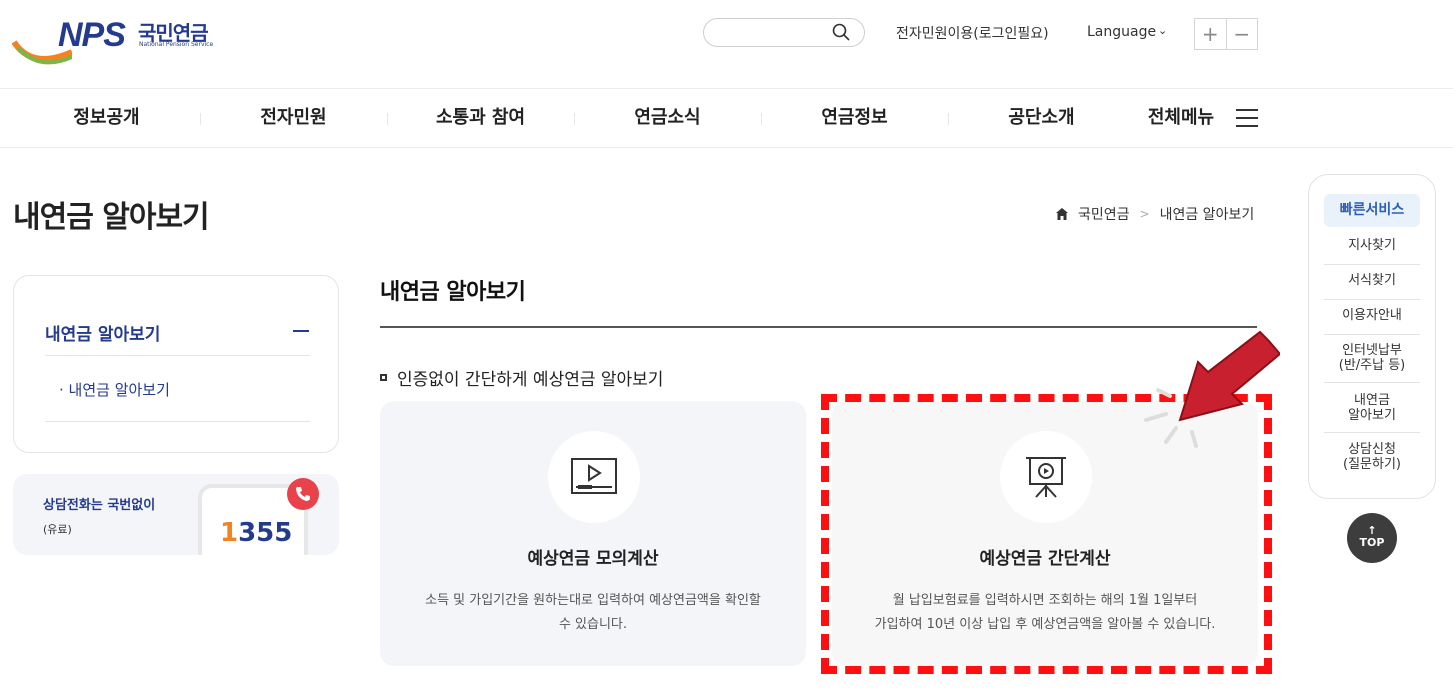 Image resolution: width=1453 pixels, height=694 pixels. Describe the element at coordinates (1372, 457) in the screenshot. I see `quick-item-consultation: 상담신청 (질문하기)` at that location.